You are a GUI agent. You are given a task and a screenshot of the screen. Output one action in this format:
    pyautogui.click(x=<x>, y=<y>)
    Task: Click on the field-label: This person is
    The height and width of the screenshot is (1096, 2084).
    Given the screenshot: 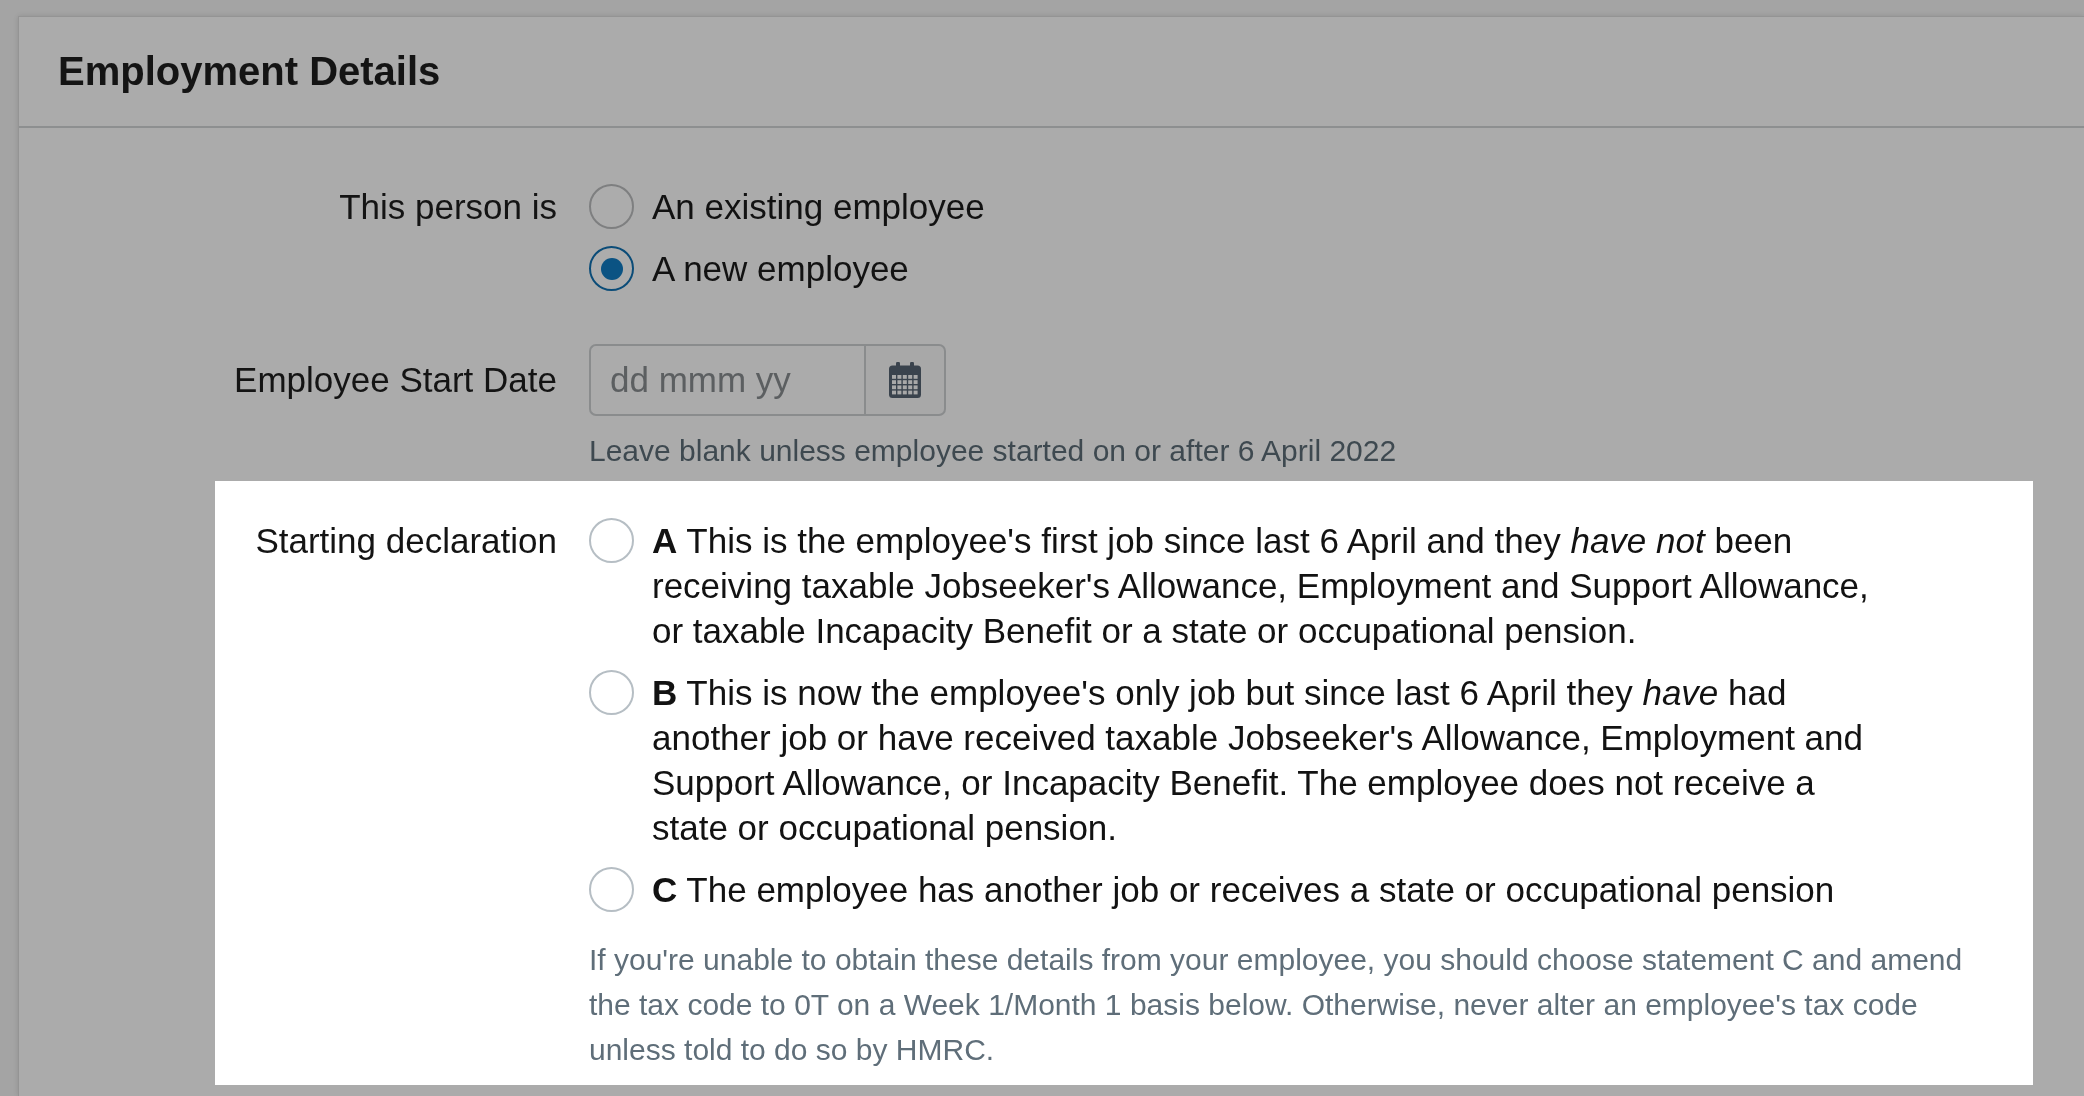 What is the action you would take?
    pyautogui.click(x=448, y=207)
    